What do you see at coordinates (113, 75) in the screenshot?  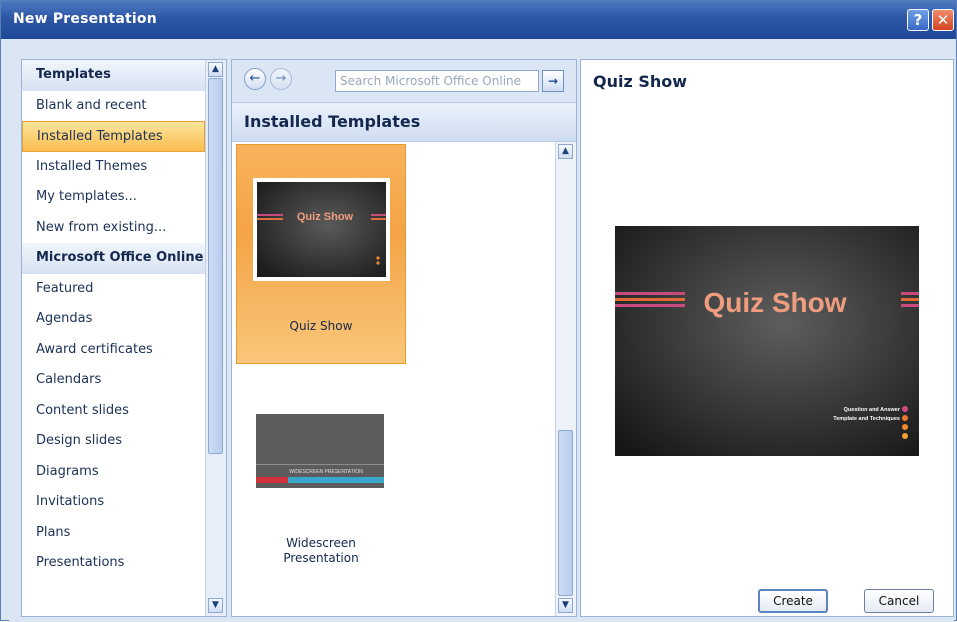 I see `category-header-templates: Templates` at bounding box center [113, 75].